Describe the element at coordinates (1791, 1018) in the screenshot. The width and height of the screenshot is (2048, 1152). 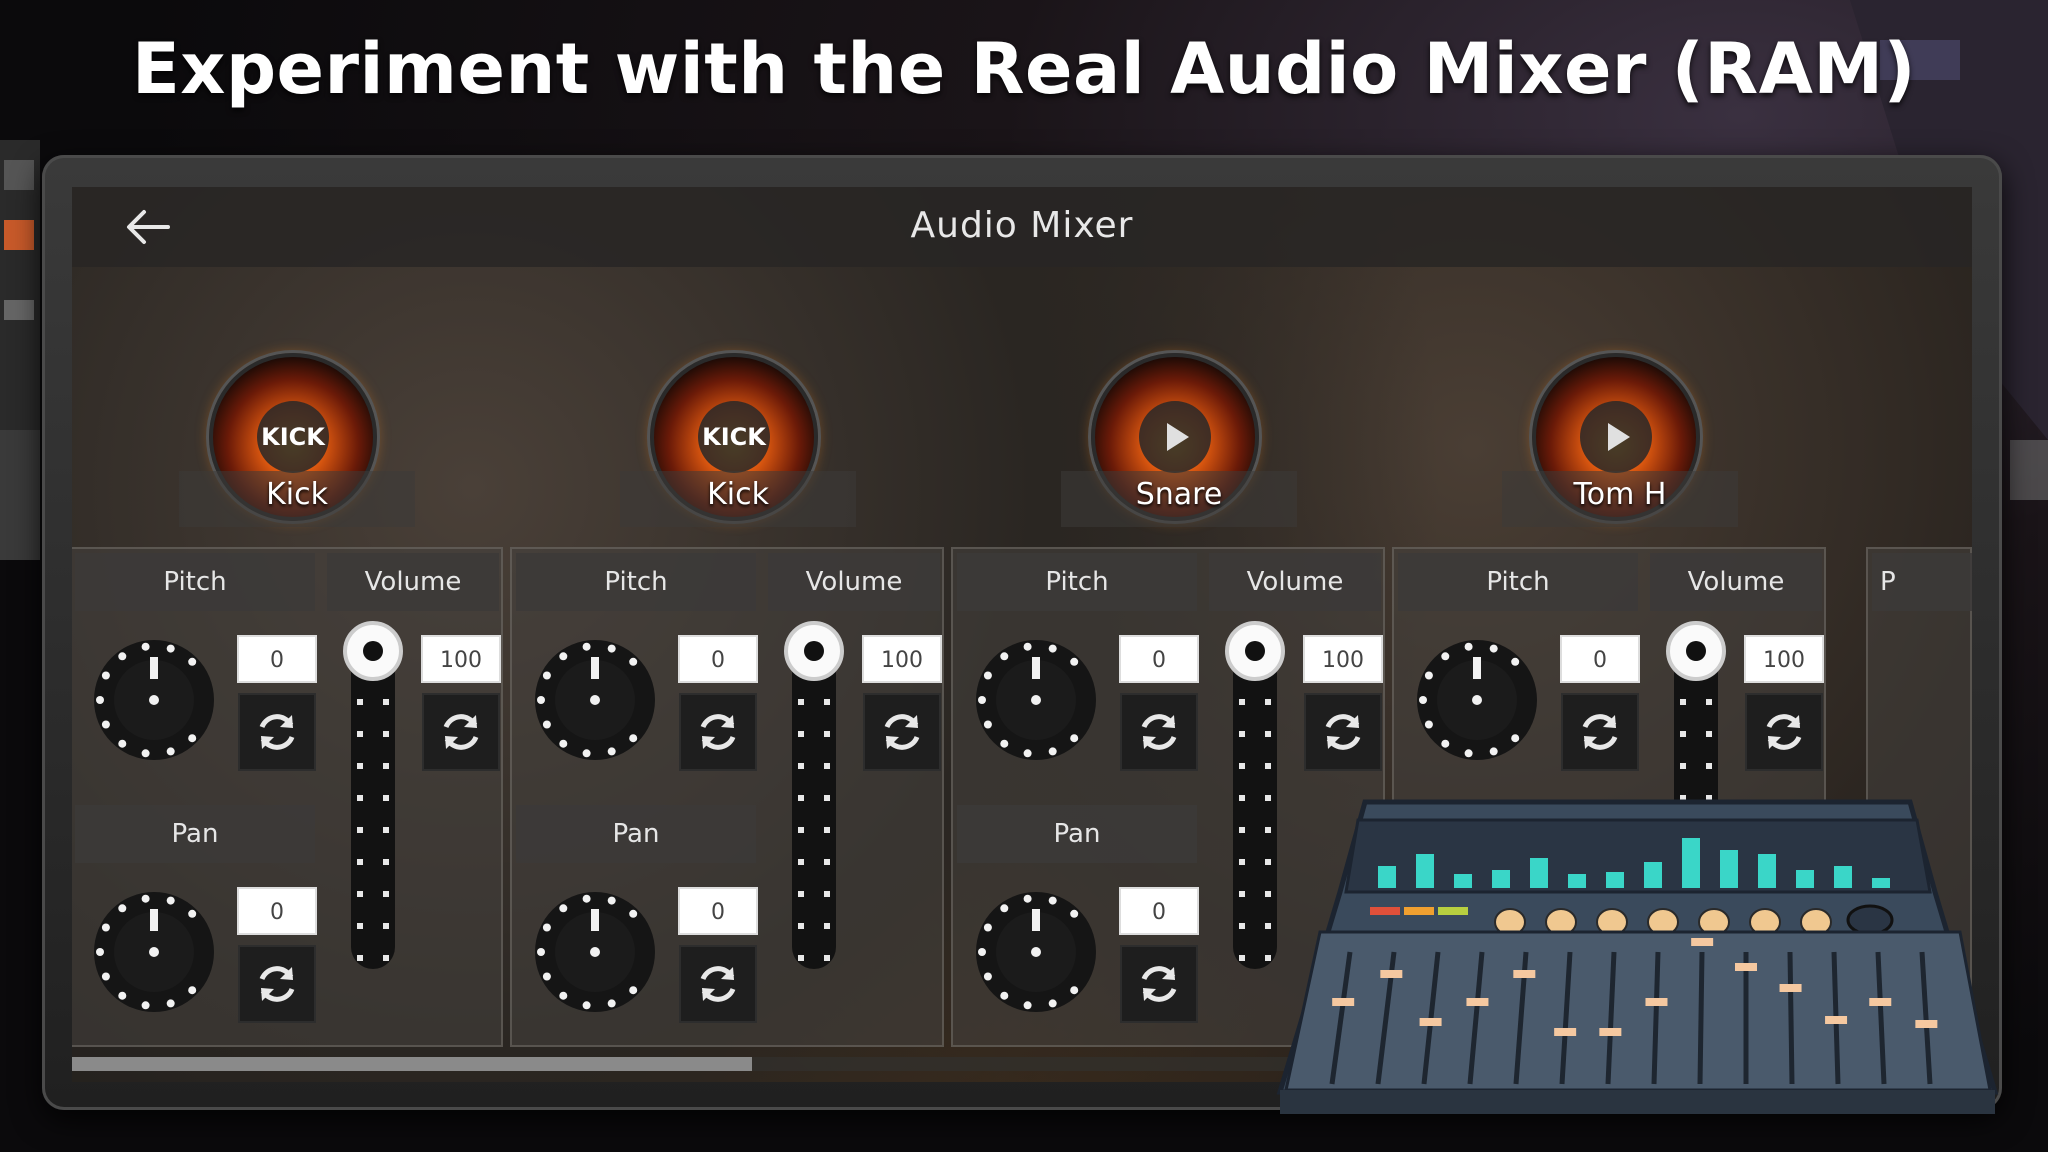
I see `fader-track` at that location.